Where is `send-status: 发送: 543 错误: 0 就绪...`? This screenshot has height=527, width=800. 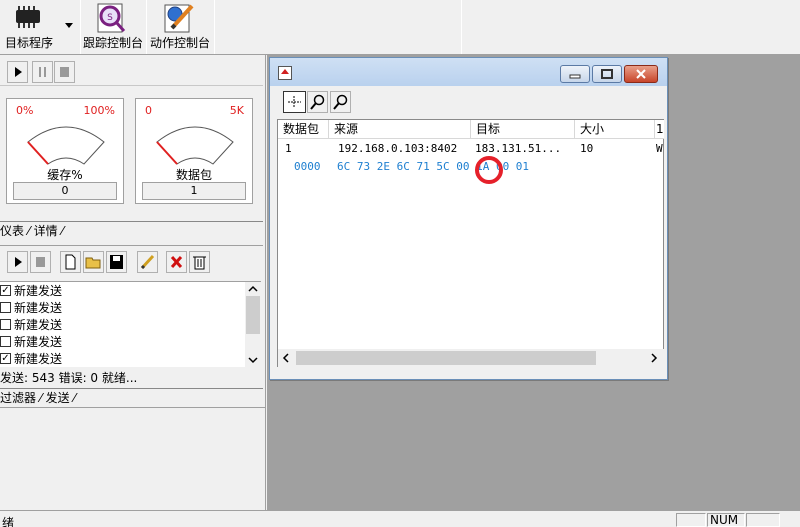 send-status: 发送: 543 错误: 0 就绪... is located at coordinates (69, 378).